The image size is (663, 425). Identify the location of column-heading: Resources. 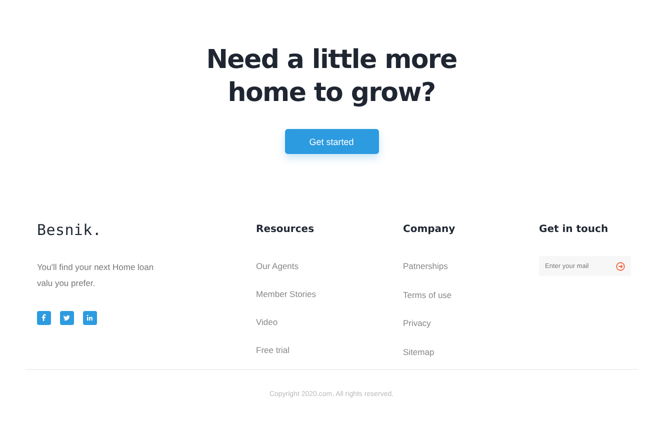
(286, 229).